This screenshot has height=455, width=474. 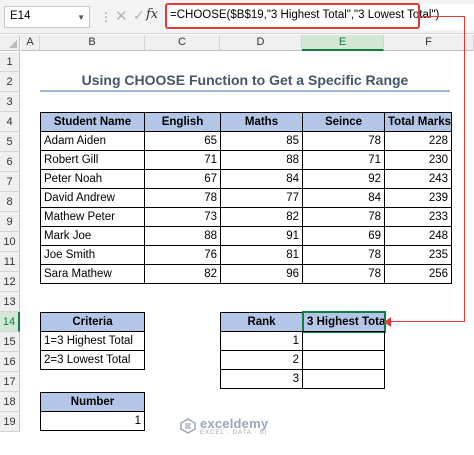 I want to click on rank-header: Rank, so click(x=261, y=322).